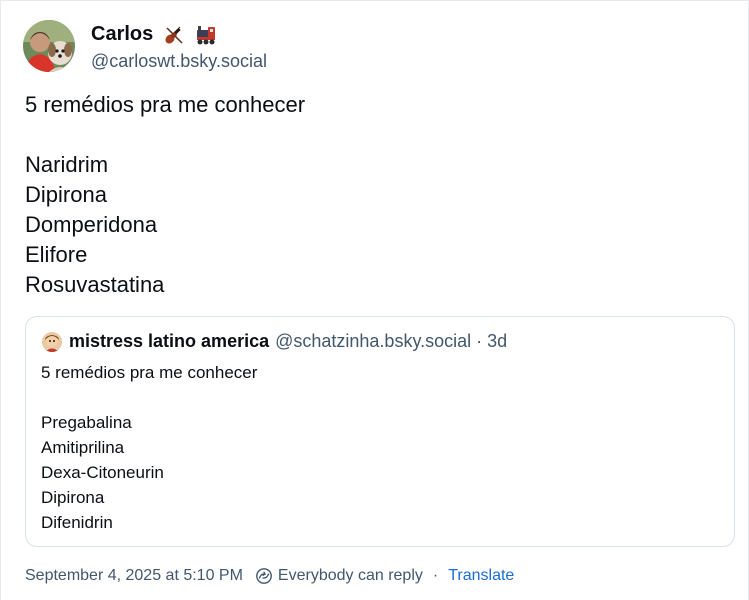  Describe the element at coordinates (497, 341) in the screenshot. I see `quoted-post-time: 3d` at that location.